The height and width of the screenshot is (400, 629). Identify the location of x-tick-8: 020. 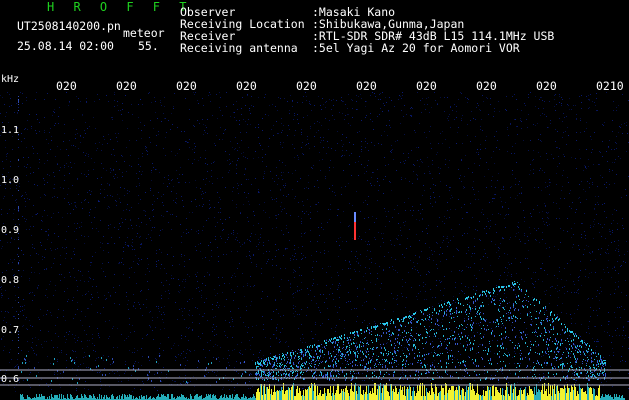
(486, 86).